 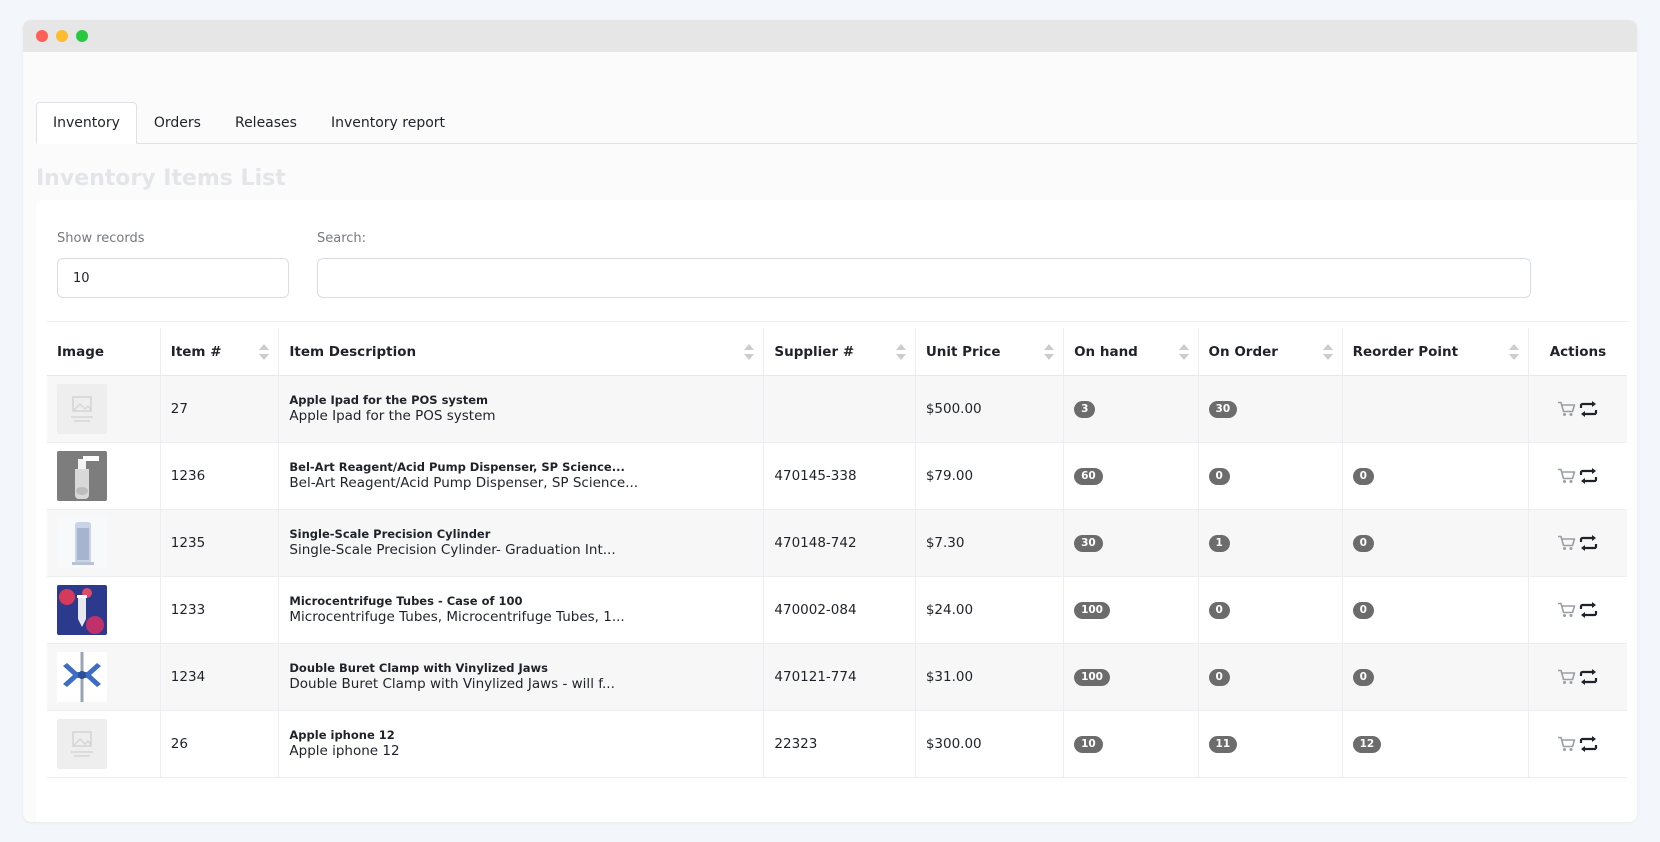 I want to click on on-order-cell: 1, so click(x=1270, y=543).